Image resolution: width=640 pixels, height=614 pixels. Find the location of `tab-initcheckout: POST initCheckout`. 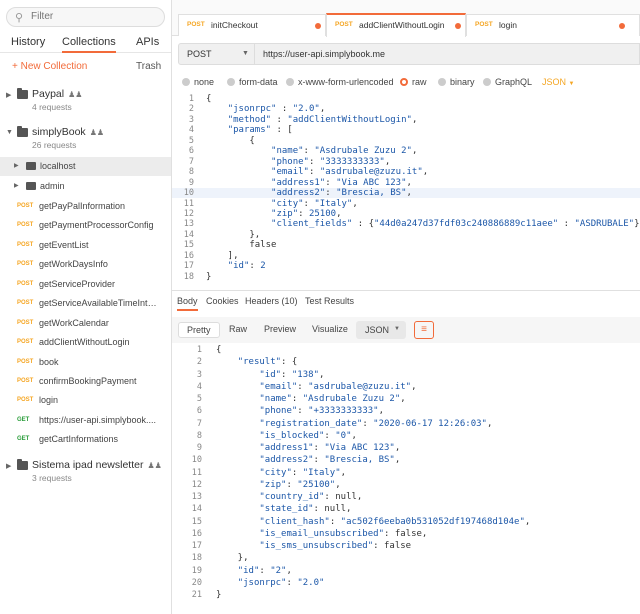

tab-initcheckout: POST initCheckout is located at coordinates (252, 25).